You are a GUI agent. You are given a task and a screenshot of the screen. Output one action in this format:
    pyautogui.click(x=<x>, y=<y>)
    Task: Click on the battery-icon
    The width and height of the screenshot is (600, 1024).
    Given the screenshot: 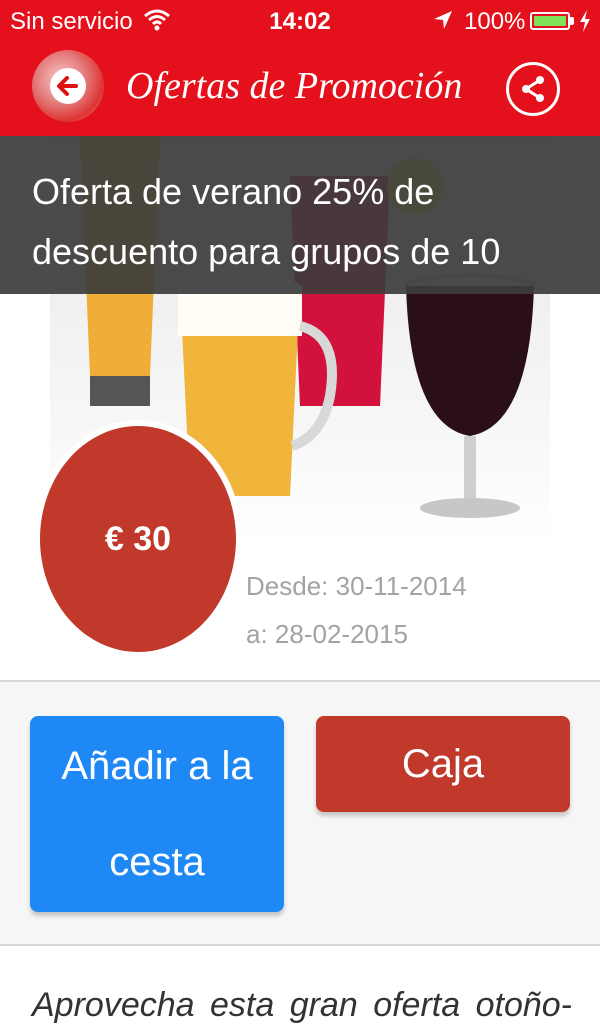 What is the action you would take?
    pyautogui.click(x=552, y=21)
    